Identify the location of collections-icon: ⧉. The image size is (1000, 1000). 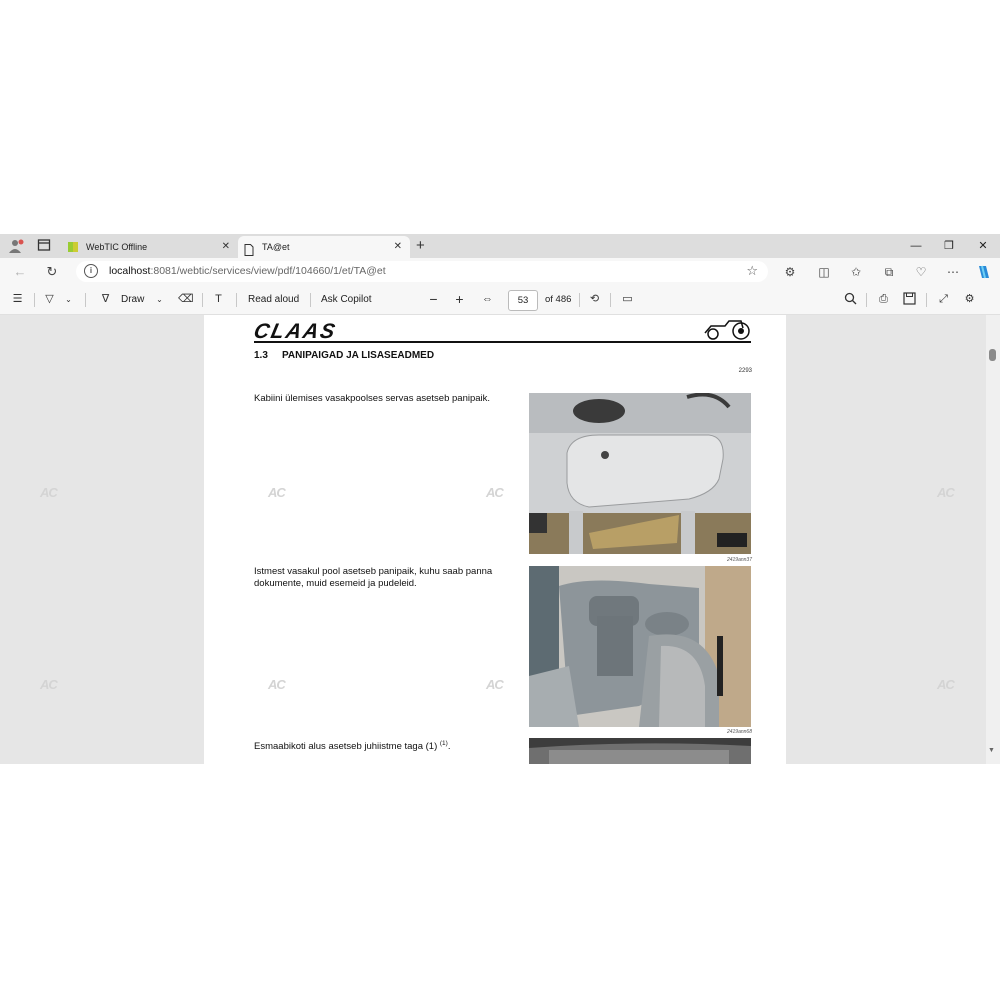
(889, 272).